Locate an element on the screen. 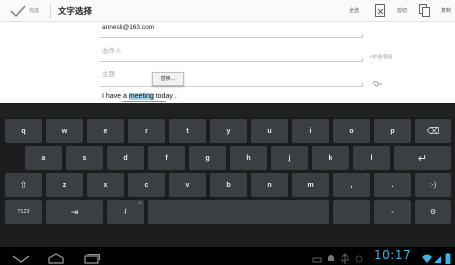 The width and height of the screenshot is (455, 265). checkmark-icon is located at coordinates (18, 11).